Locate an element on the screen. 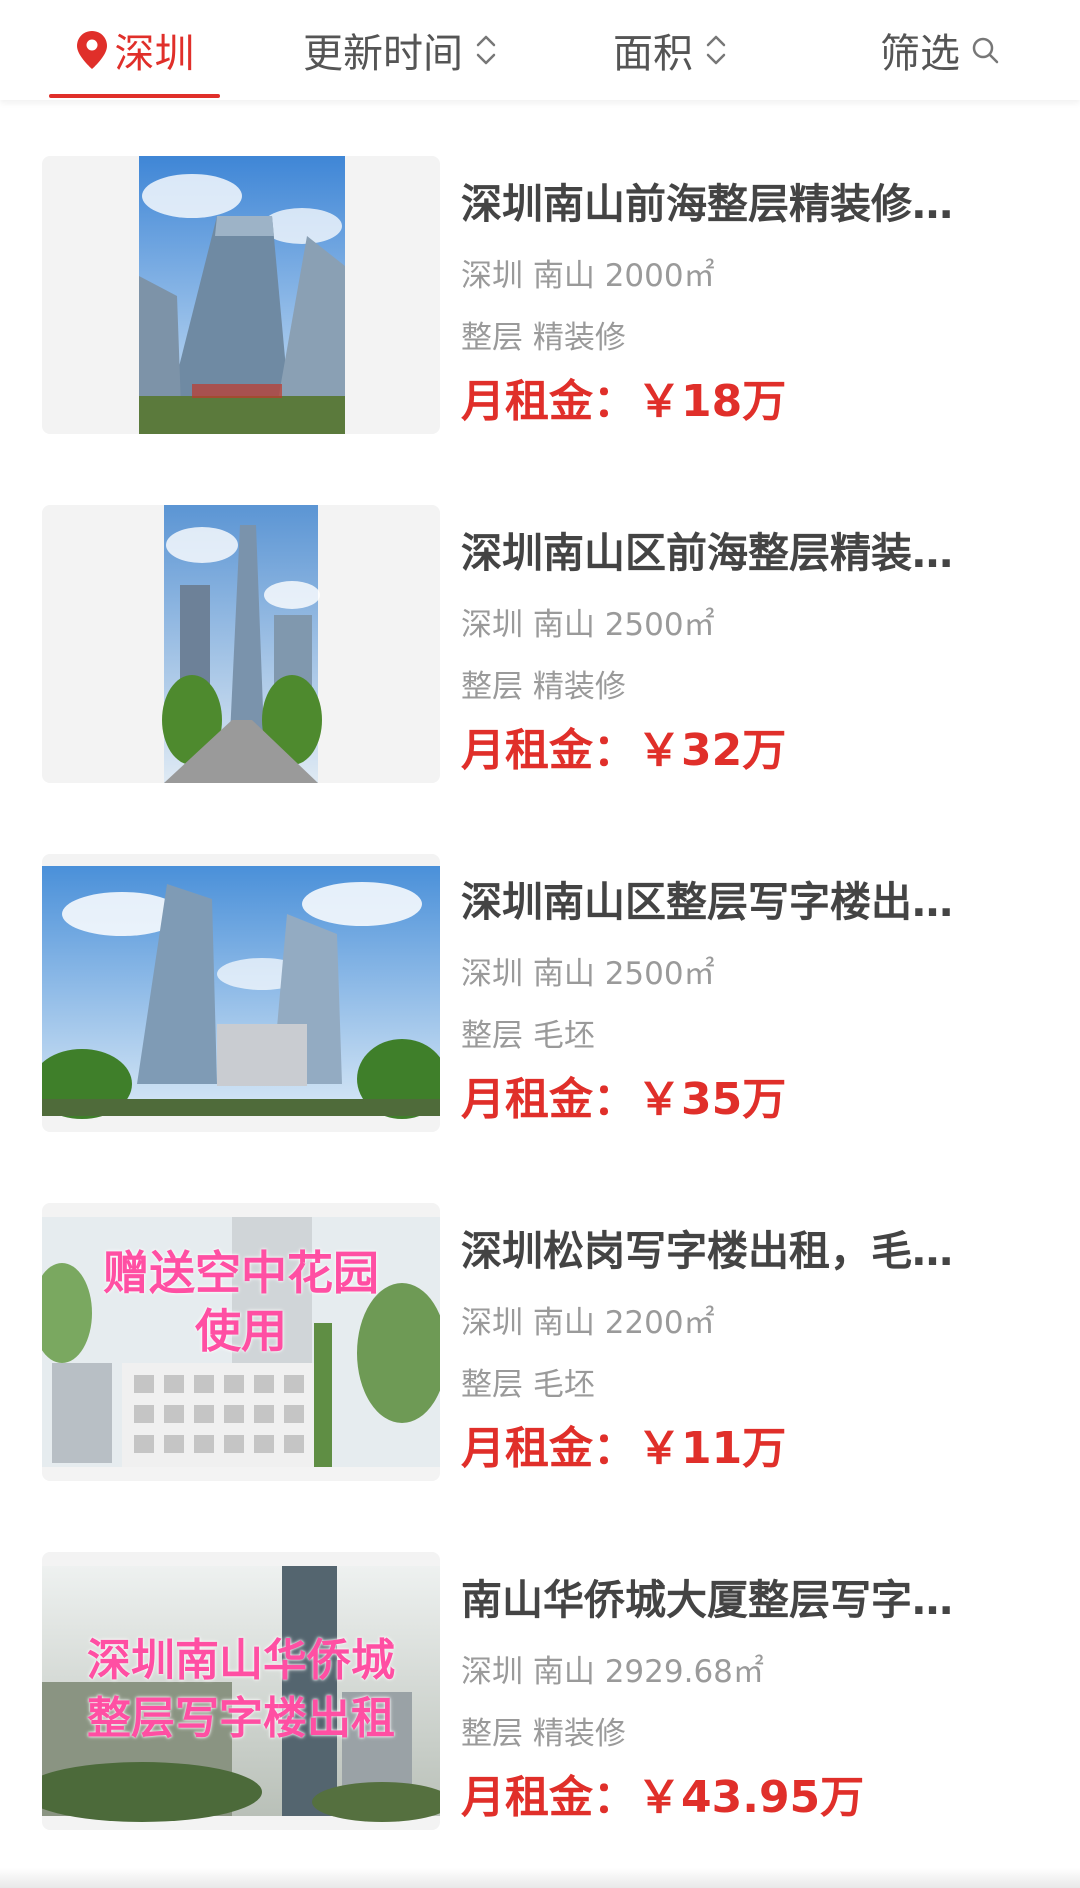 The image size is (1080, 1888). city-skyline-photo is located at coordinates (241, 1694).